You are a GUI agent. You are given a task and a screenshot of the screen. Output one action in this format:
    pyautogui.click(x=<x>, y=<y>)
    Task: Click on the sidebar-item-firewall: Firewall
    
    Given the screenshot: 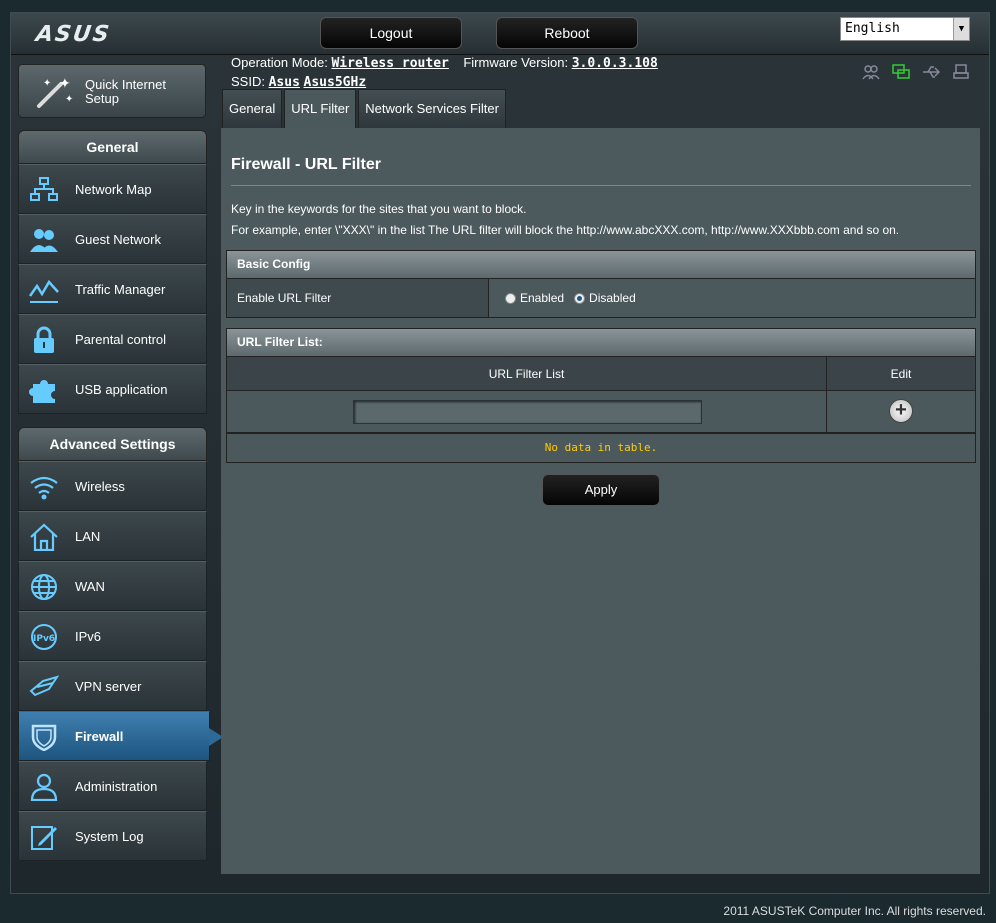 What is the action you would take?
    pyautogui.click(x=120, y=736)
    